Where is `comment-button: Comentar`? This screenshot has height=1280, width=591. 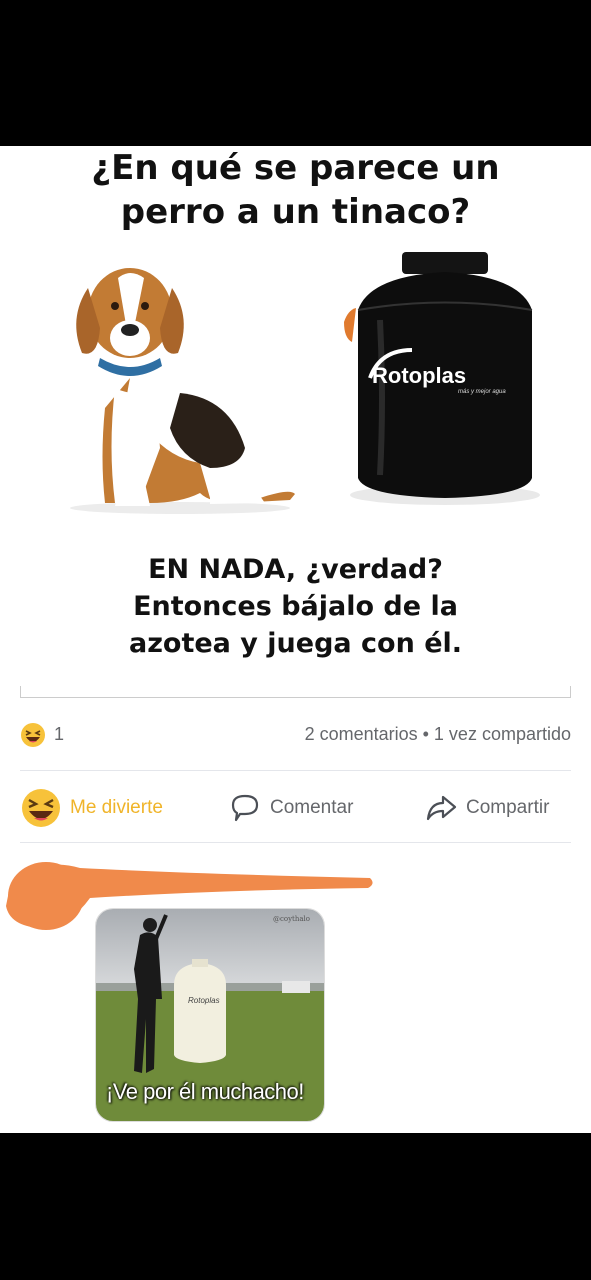
comment-button: Comentar is located at coordinates (290, 808).